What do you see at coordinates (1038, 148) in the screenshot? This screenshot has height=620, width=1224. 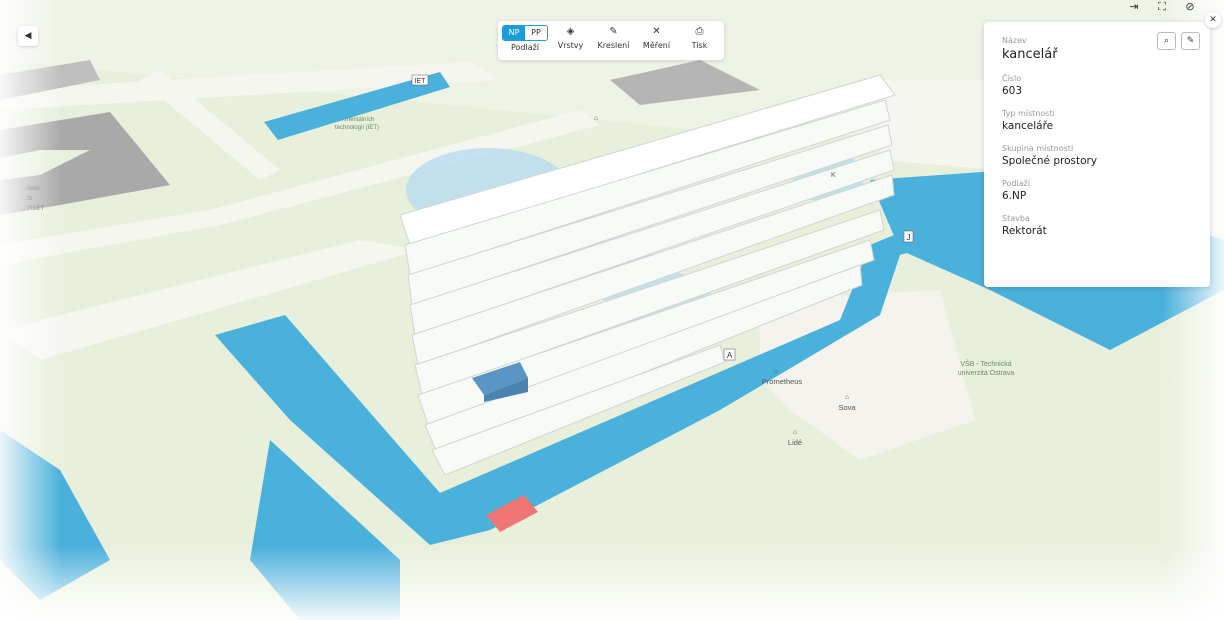 I see `group-label: Skupina místnosti` at bounding box center [1038, 148].